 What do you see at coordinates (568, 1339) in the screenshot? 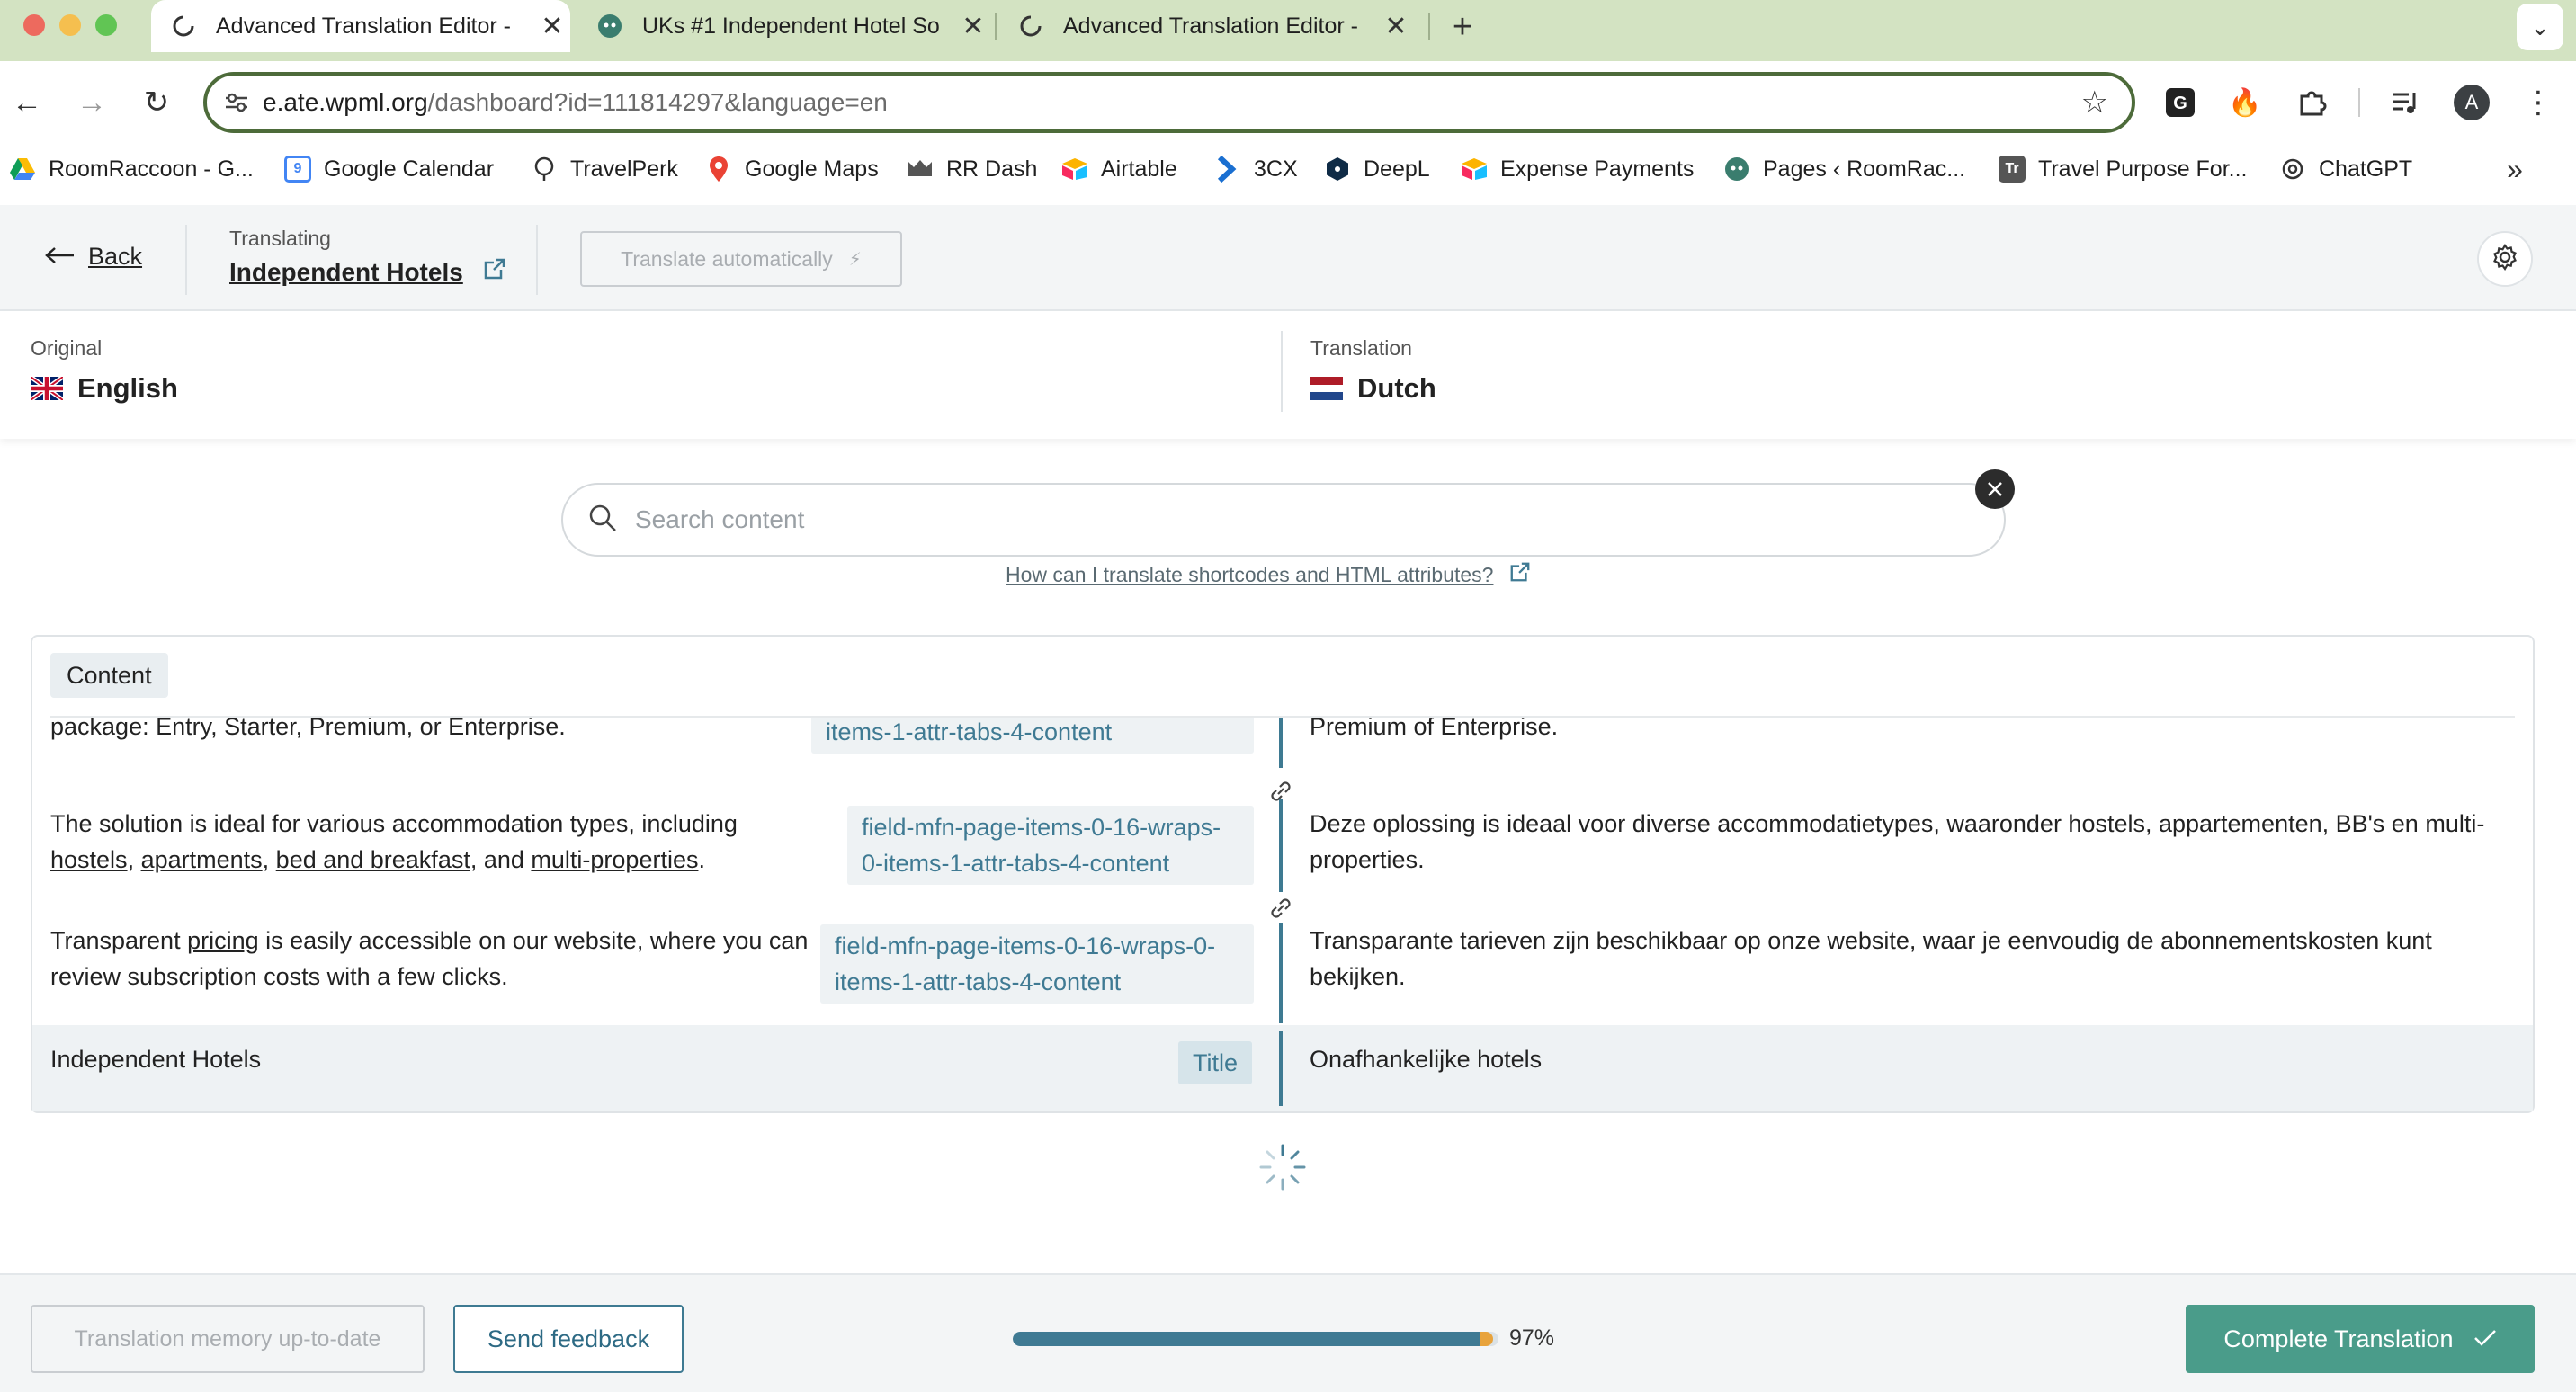
I see `send-feedback-button: Send feedback` at bounding box center [568, 1339].